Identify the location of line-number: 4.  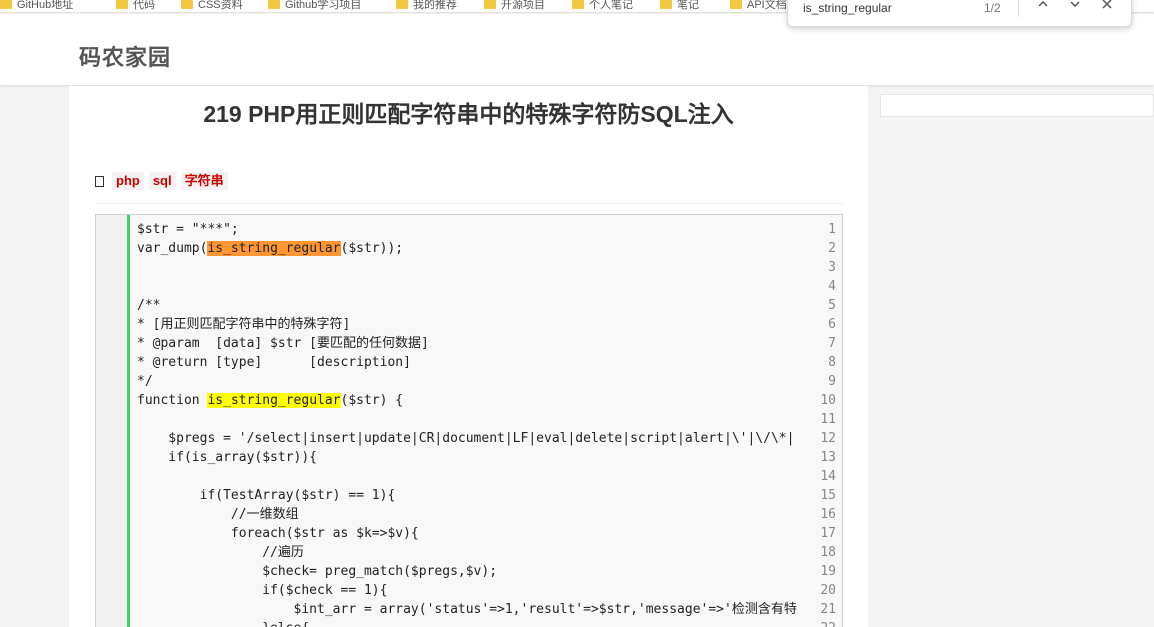
(832, 286).